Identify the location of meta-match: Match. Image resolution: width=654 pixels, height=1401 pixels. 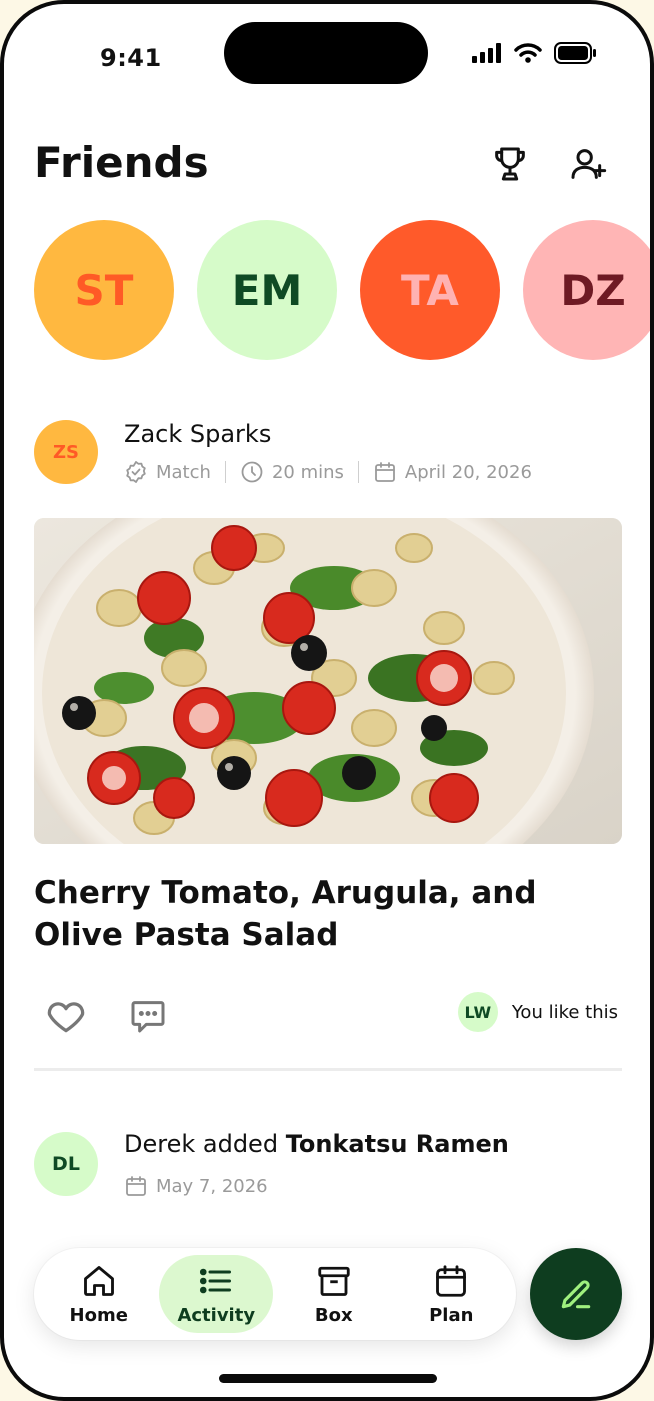
(167, 472).